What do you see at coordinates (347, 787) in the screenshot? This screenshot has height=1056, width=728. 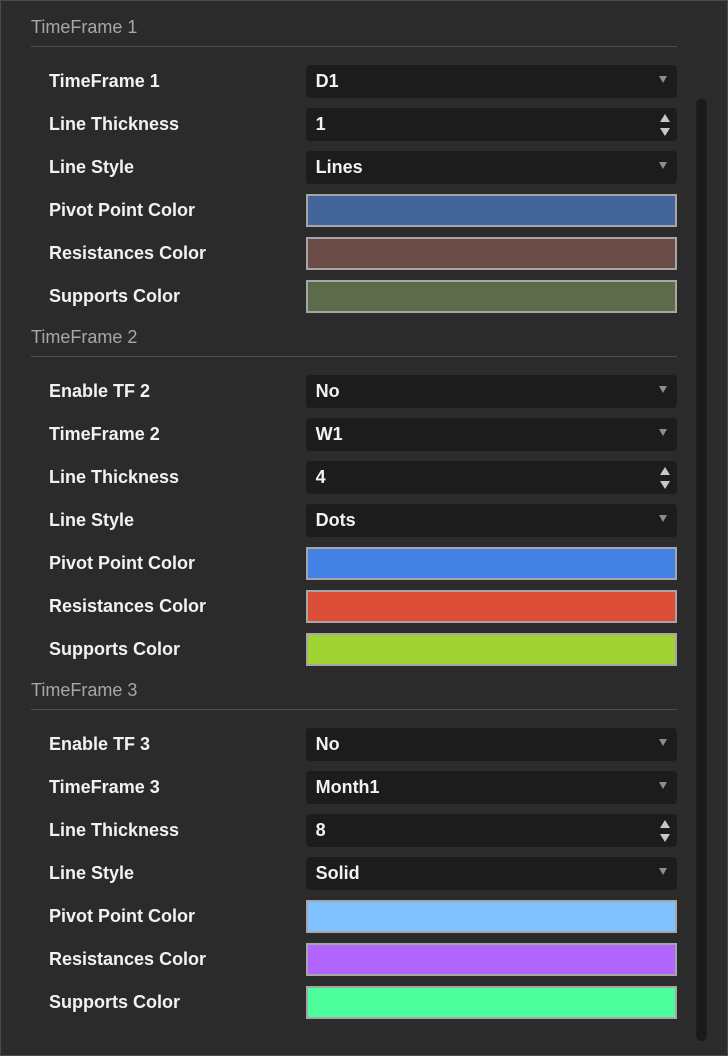 I see `control-value: Month1` at bounding box center [347, 787].